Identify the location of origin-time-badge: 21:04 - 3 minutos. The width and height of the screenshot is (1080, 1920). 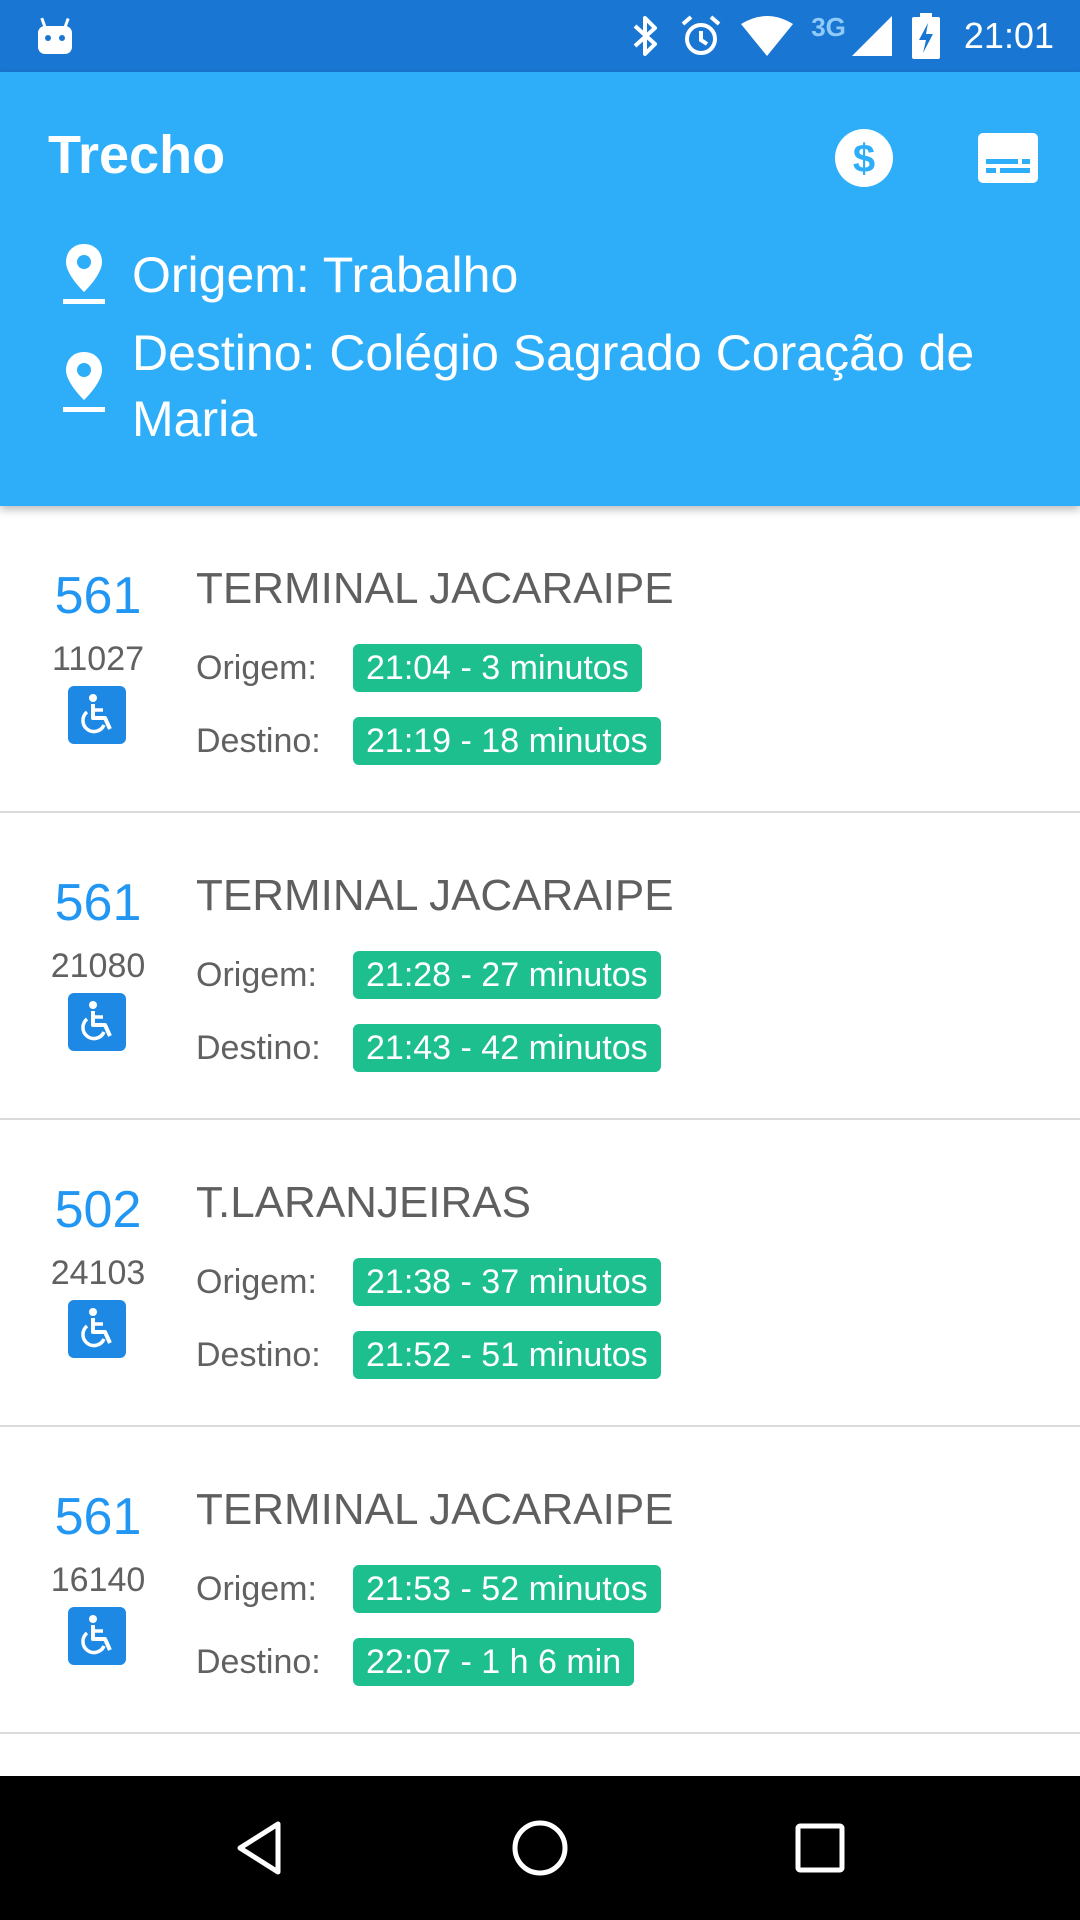
(497, 668).